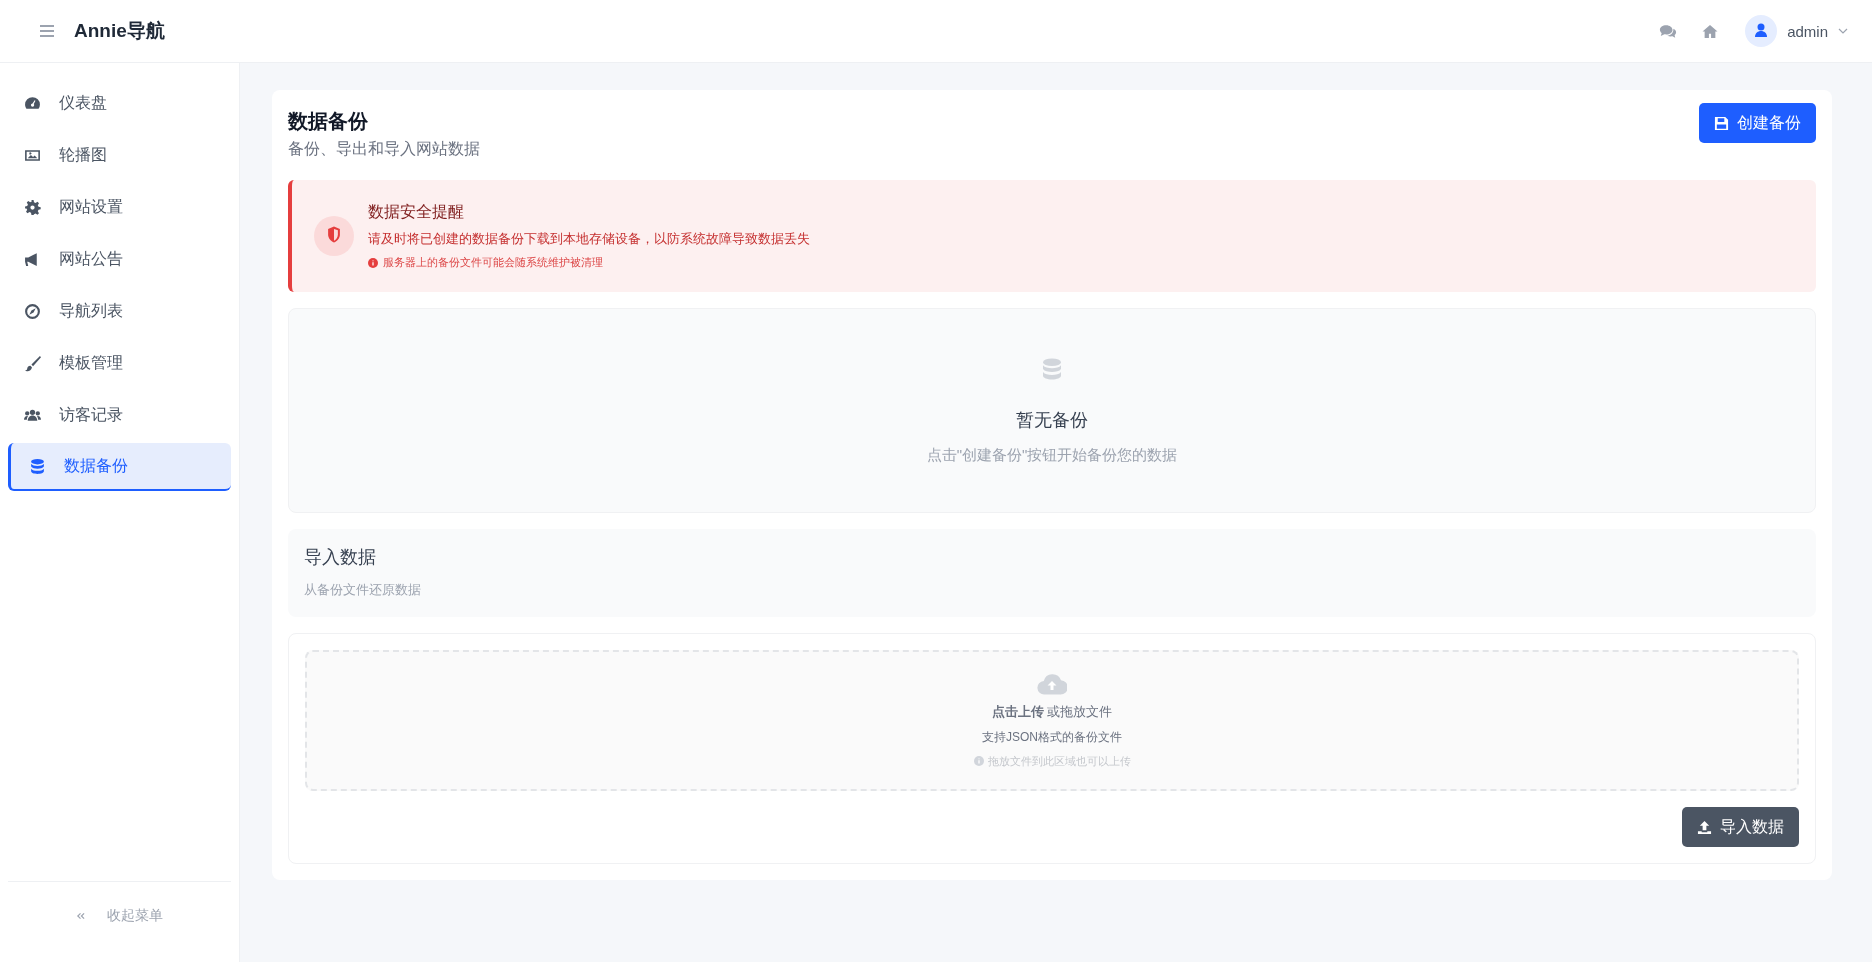 The height and width of the screenshot is (962, 1872). Describe the element at coordinates (119, 31) in the screenshot. I see `brand-title: Annie导航` at that location.